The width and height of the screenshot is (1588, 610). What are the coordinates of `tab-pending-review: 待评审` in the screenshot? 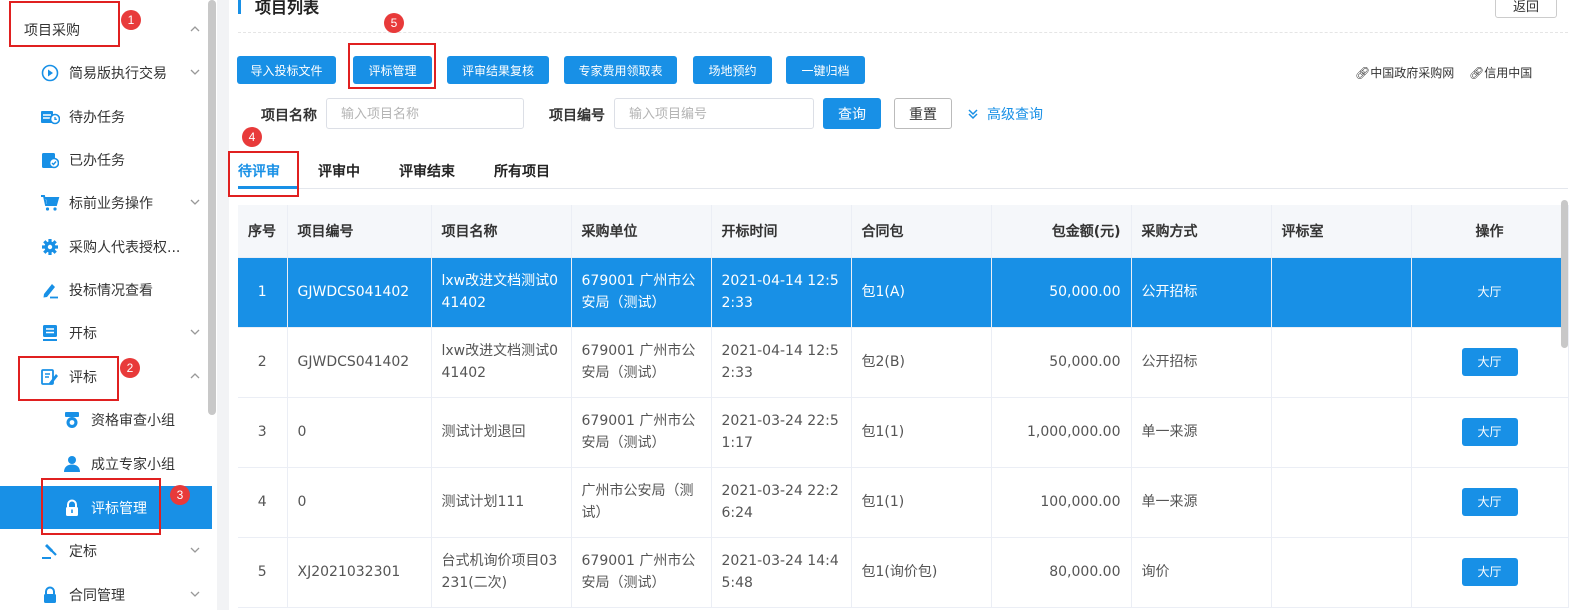 It's located at (259, 171).